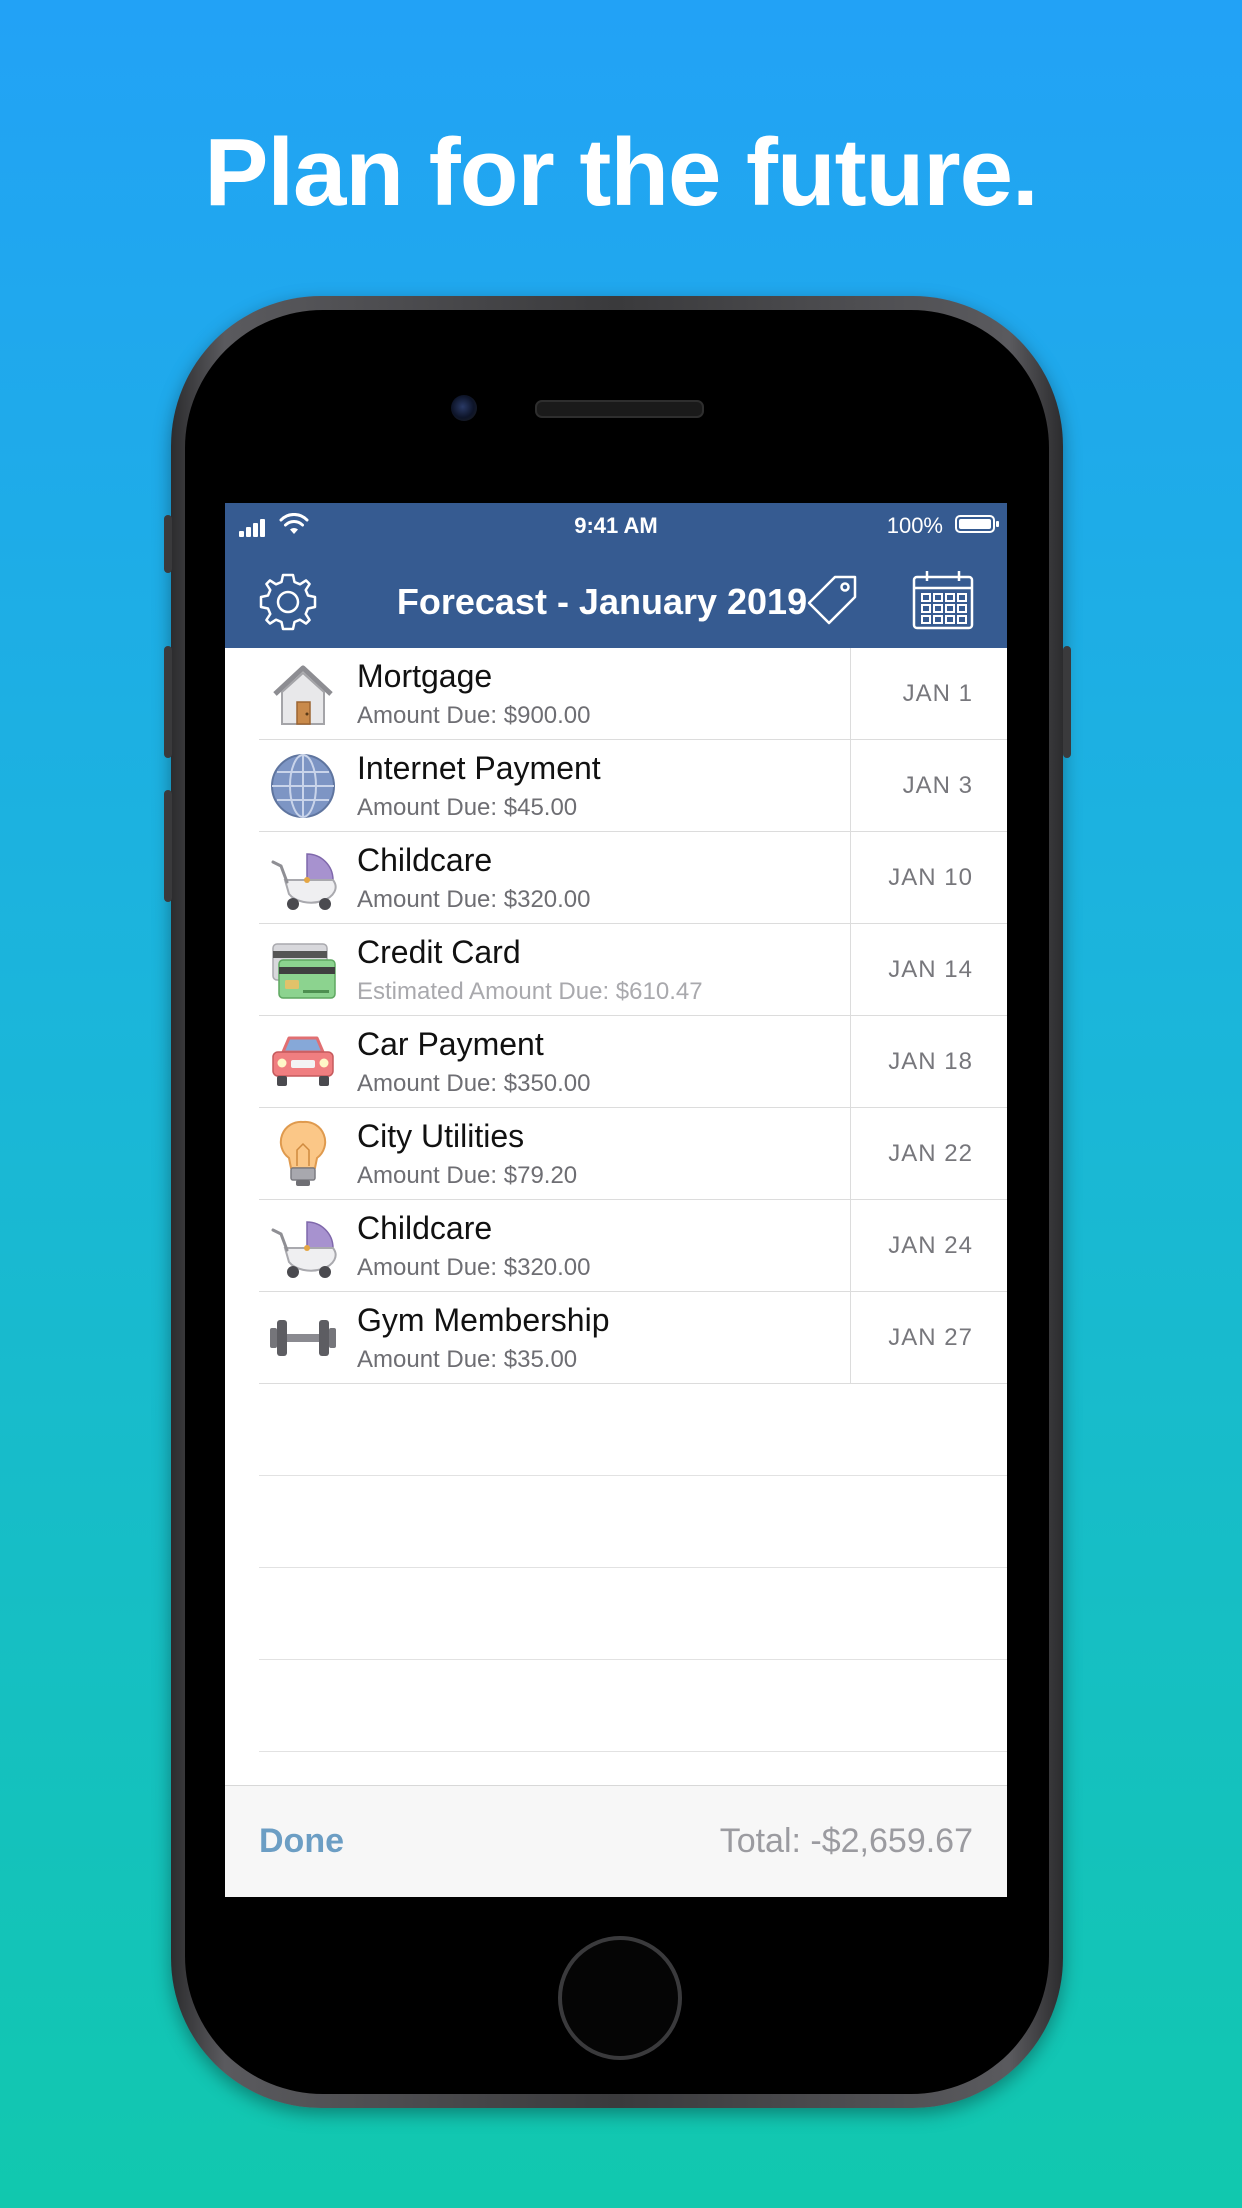 This screenshot has width=1242, height=2208. What do you see at coordinates (621, 172) in the screenshot?
I see `headline: Plan for the future.` at bounding box center [621, 172].